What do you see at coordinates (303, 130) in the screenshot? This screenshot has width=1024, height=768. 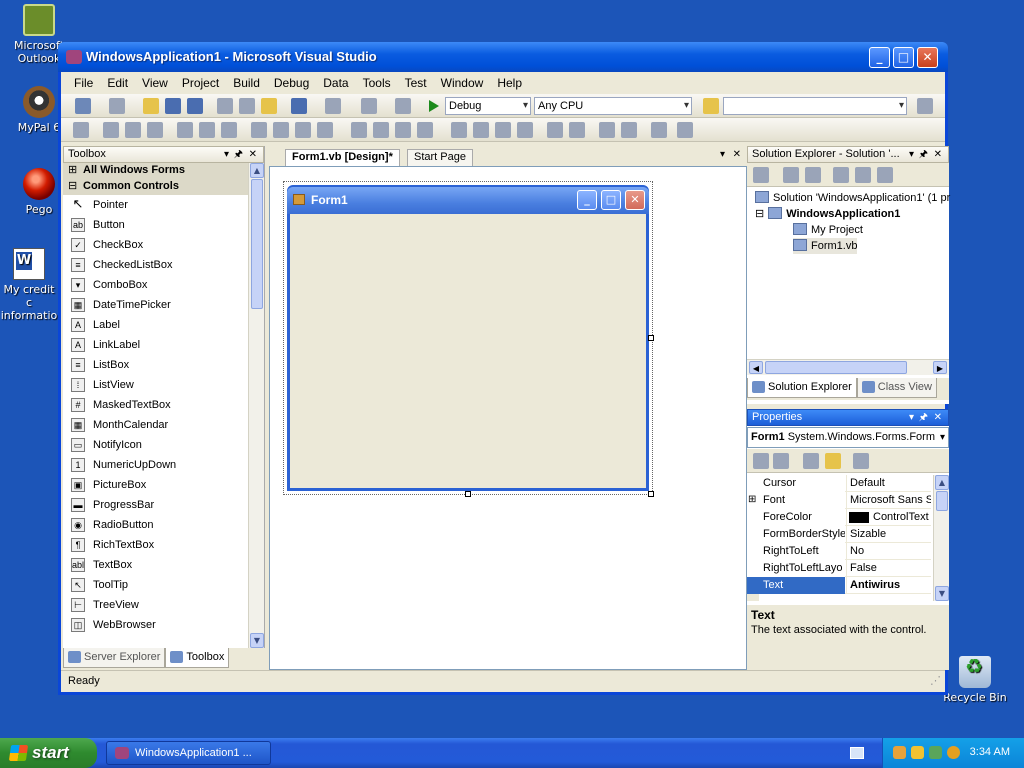 I see `make-same-size-icon` at bounding box center [303, 130].